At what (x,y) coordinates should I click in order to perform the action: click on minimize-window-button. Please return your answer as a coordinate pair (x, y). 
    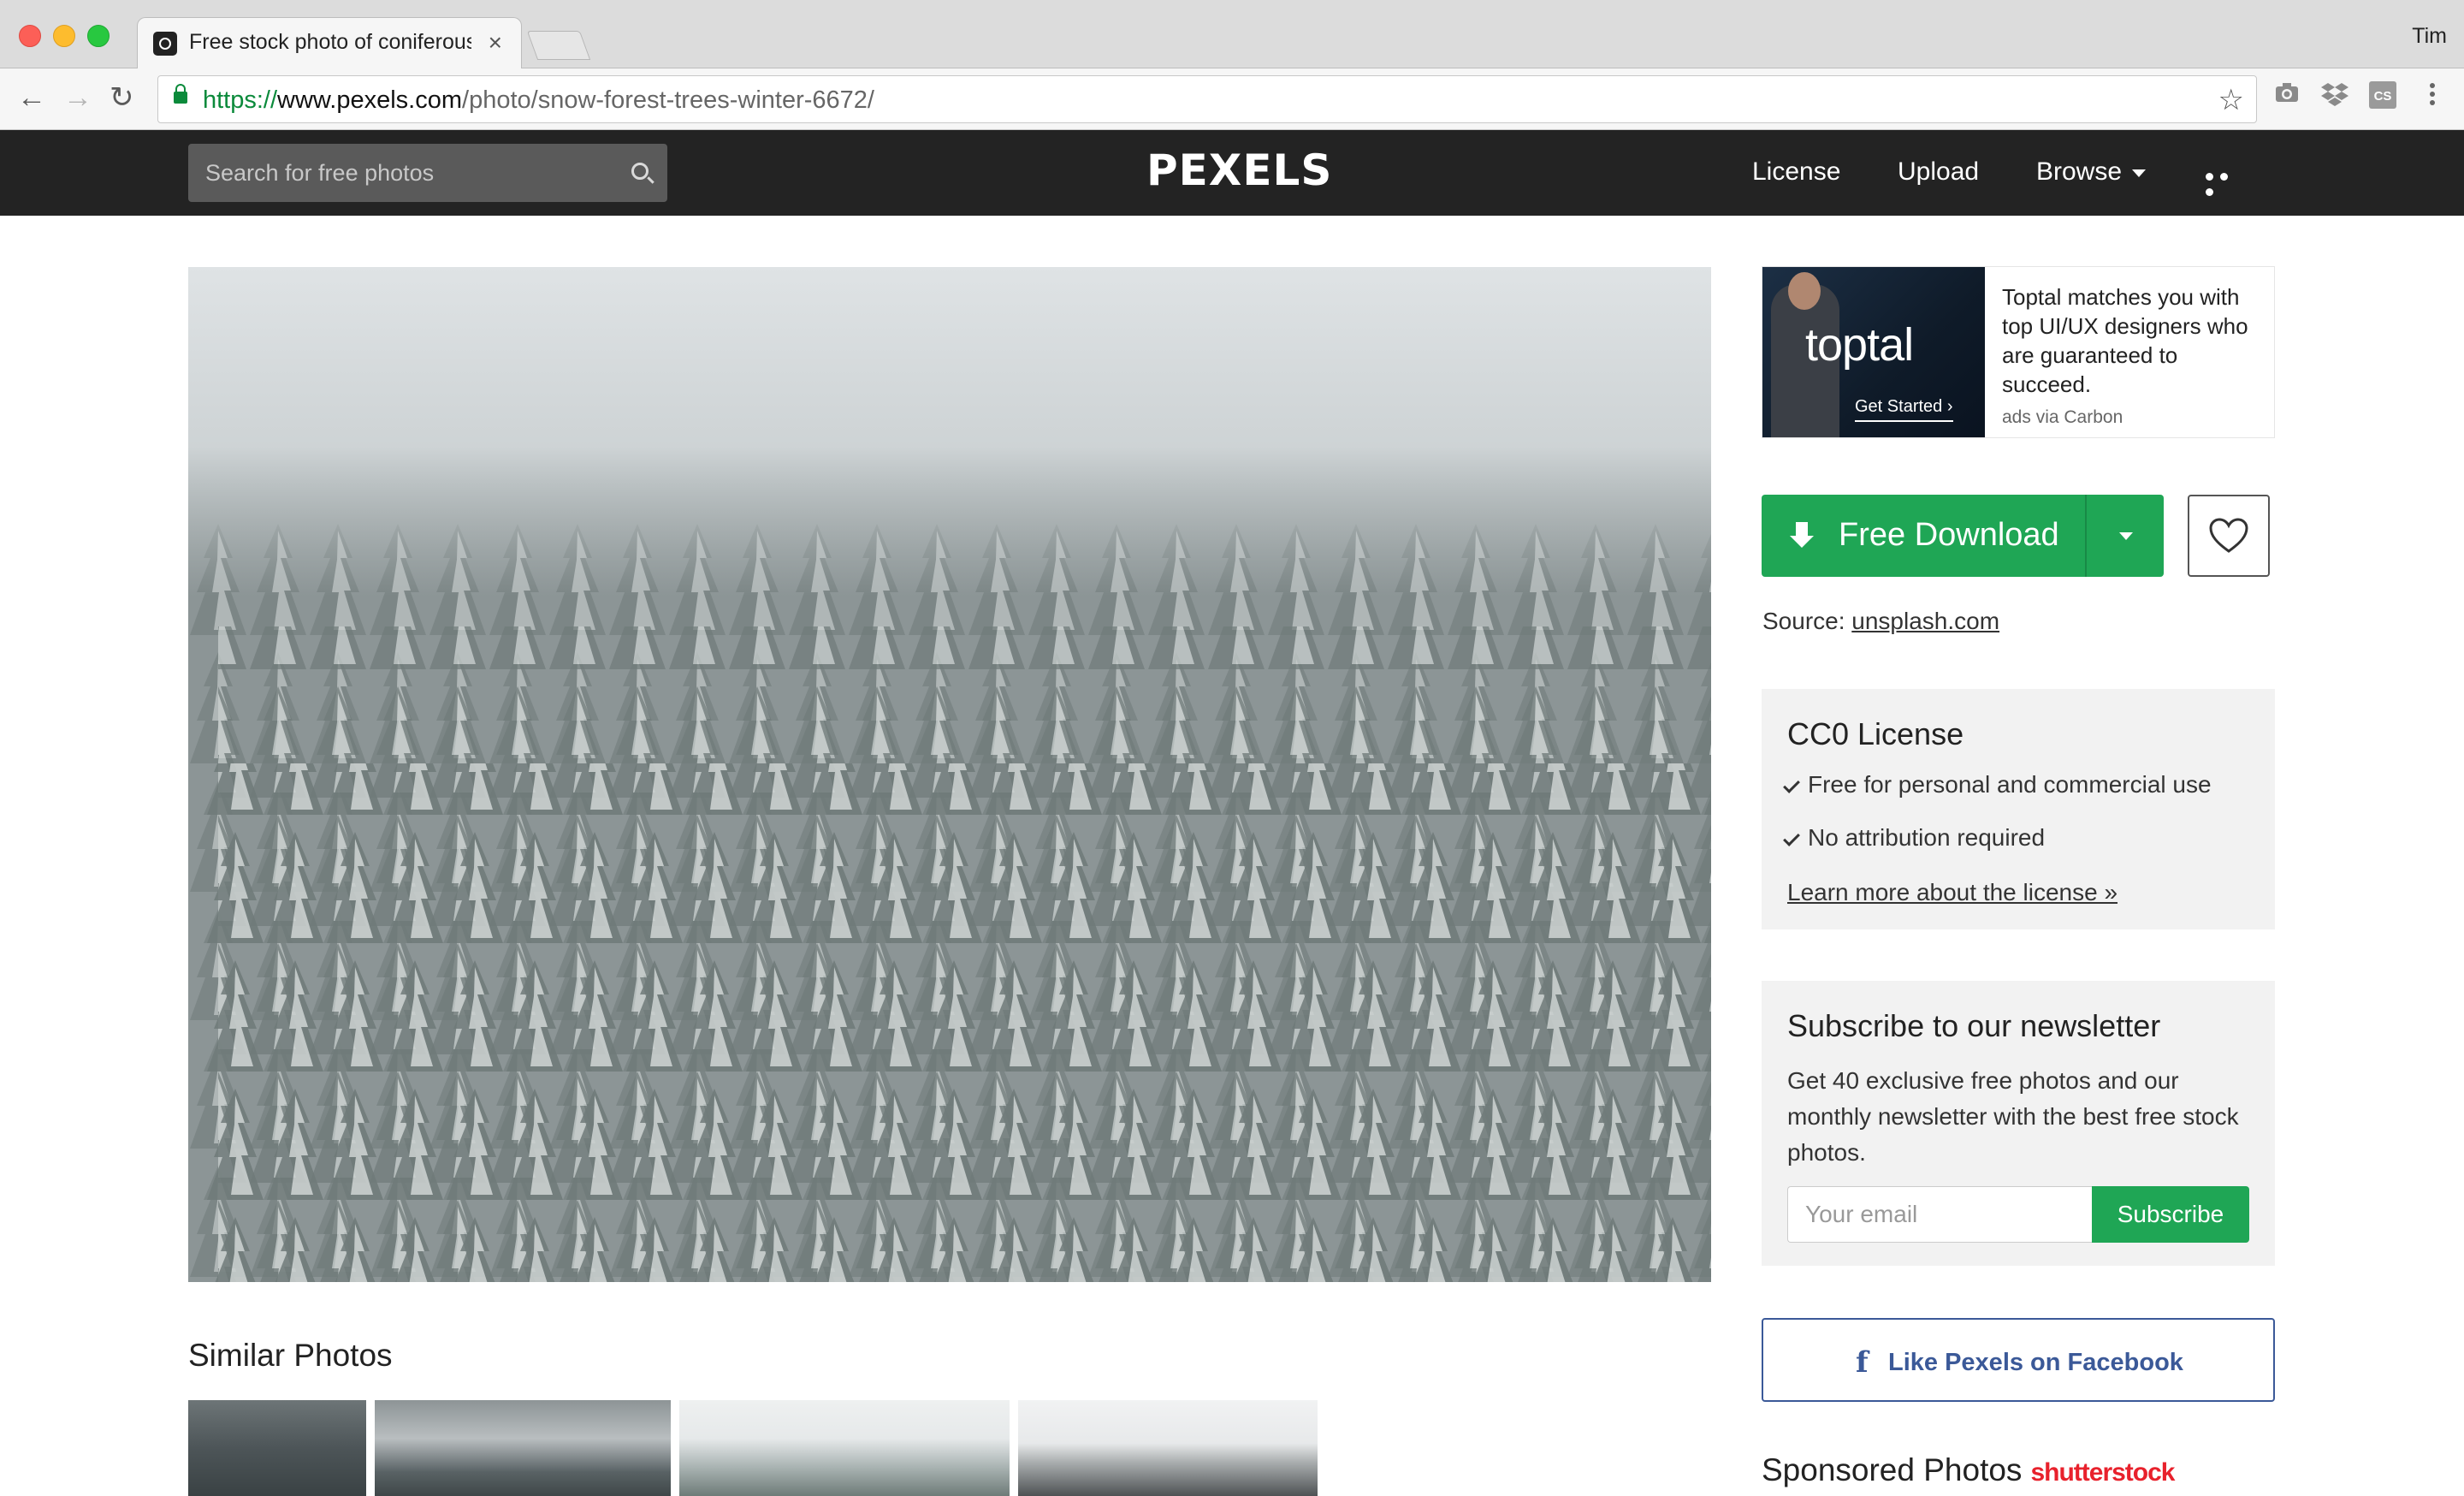
    Looking at the image, I should click on (64, 36).